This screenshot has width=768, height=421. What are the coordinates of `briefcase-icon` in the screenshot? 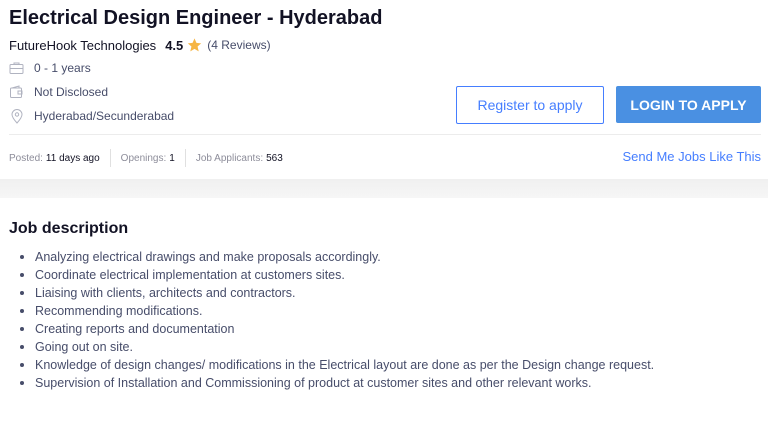 It's located at (16, 68).